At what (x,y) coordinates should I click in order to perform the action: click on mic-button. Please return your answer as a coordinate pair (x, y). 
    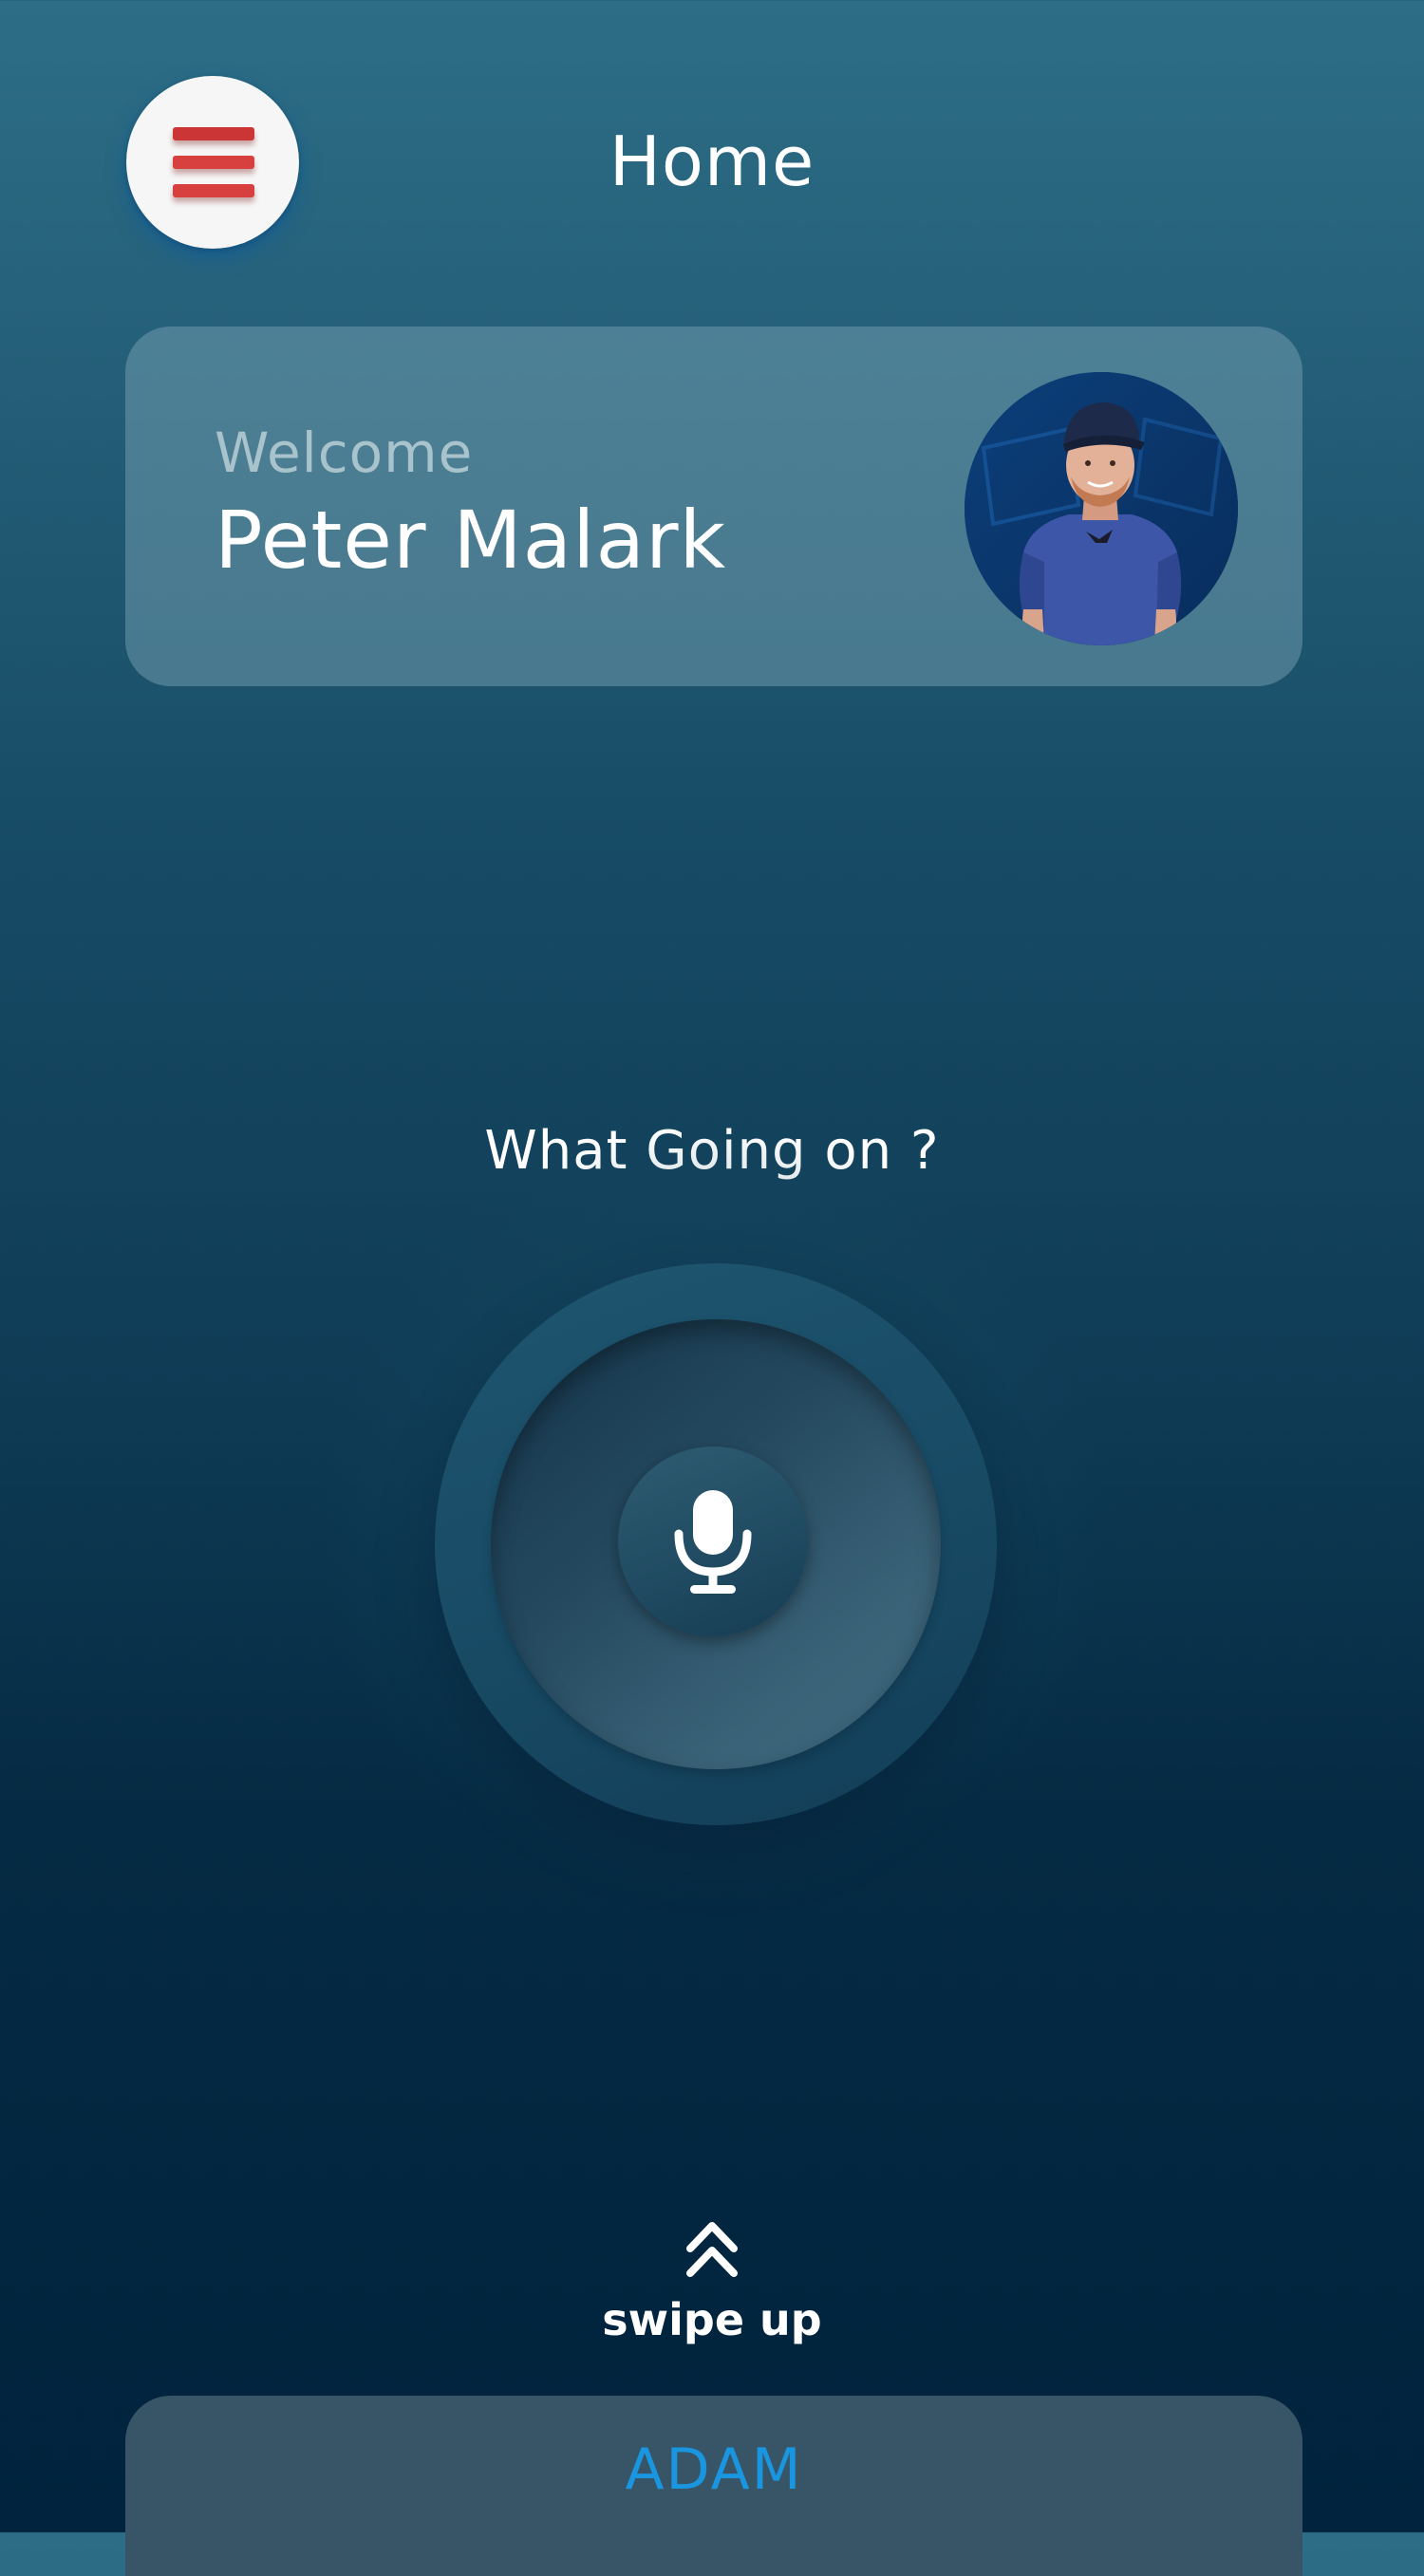
    Looking at the image, I should click on (713, 1541).